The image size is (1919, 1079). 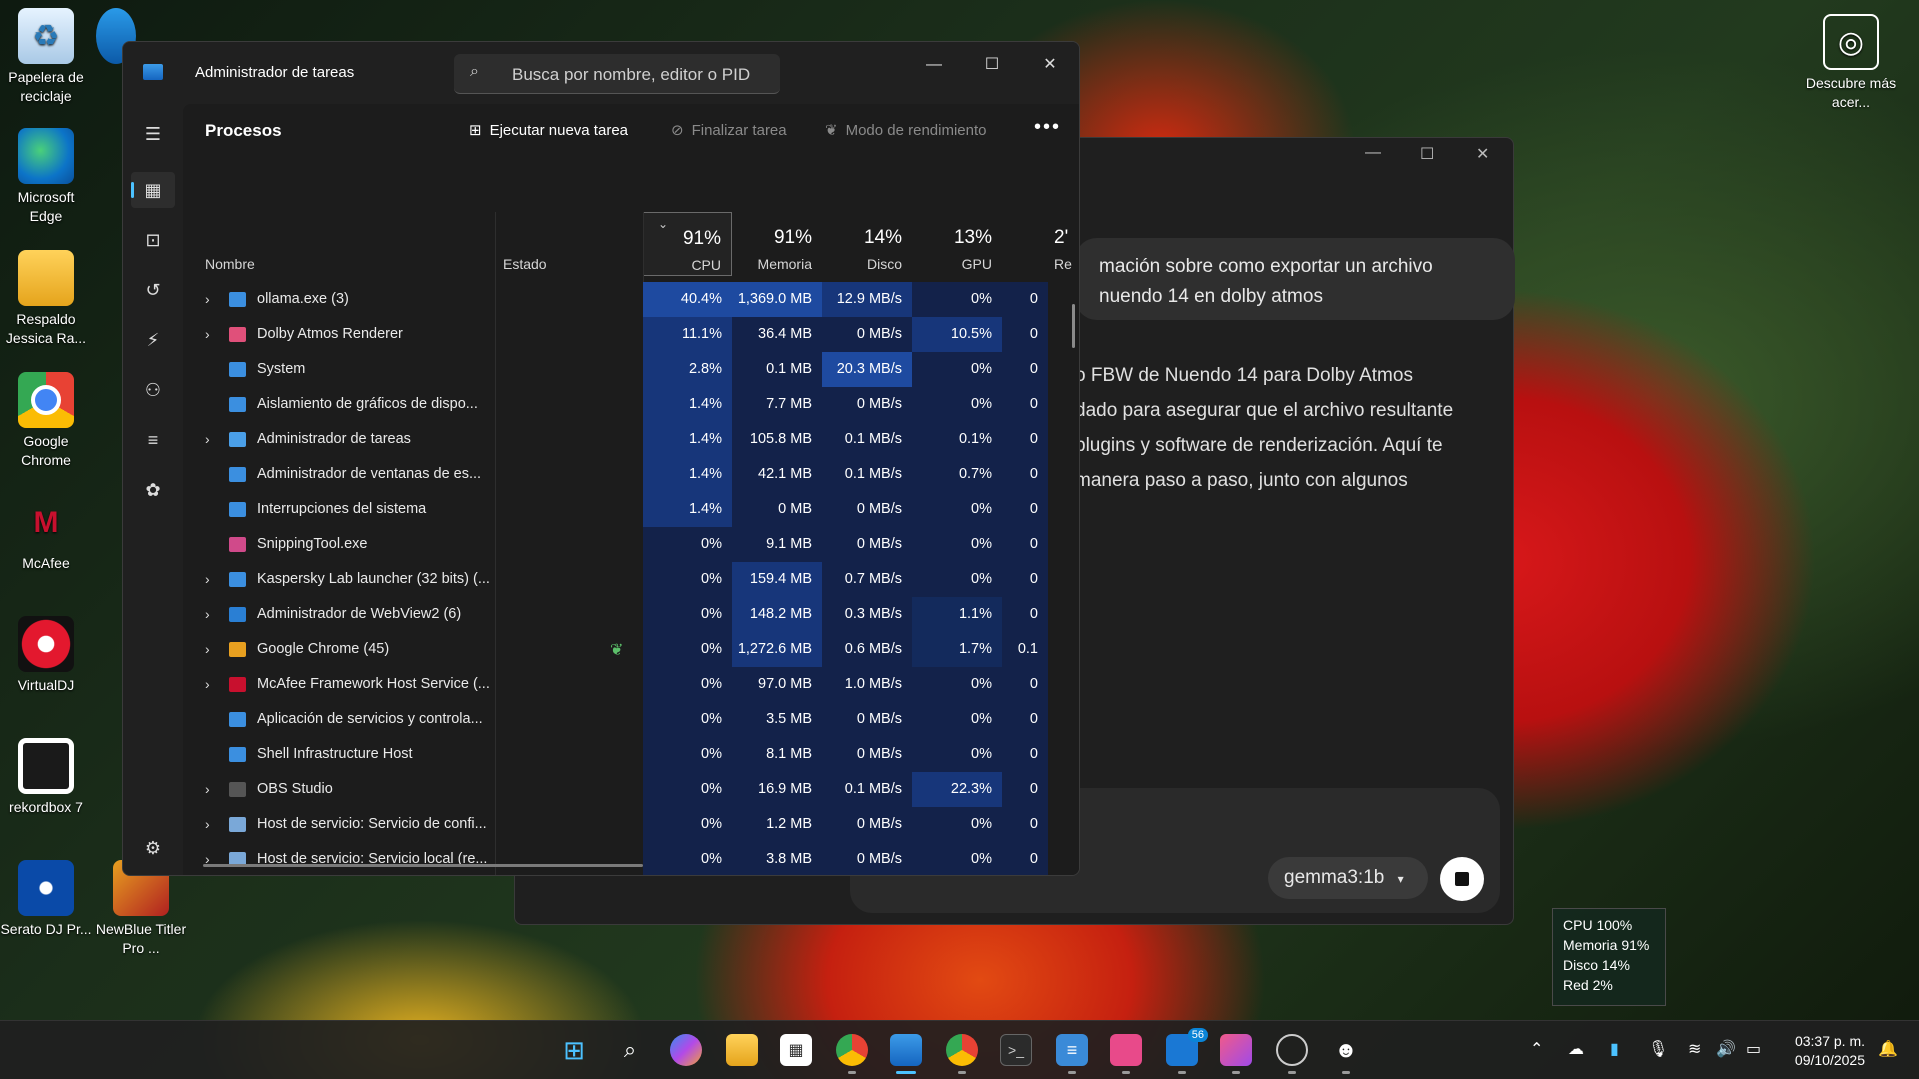 I want to click on performance-icon: ⊡, so click(x=153, y=240).